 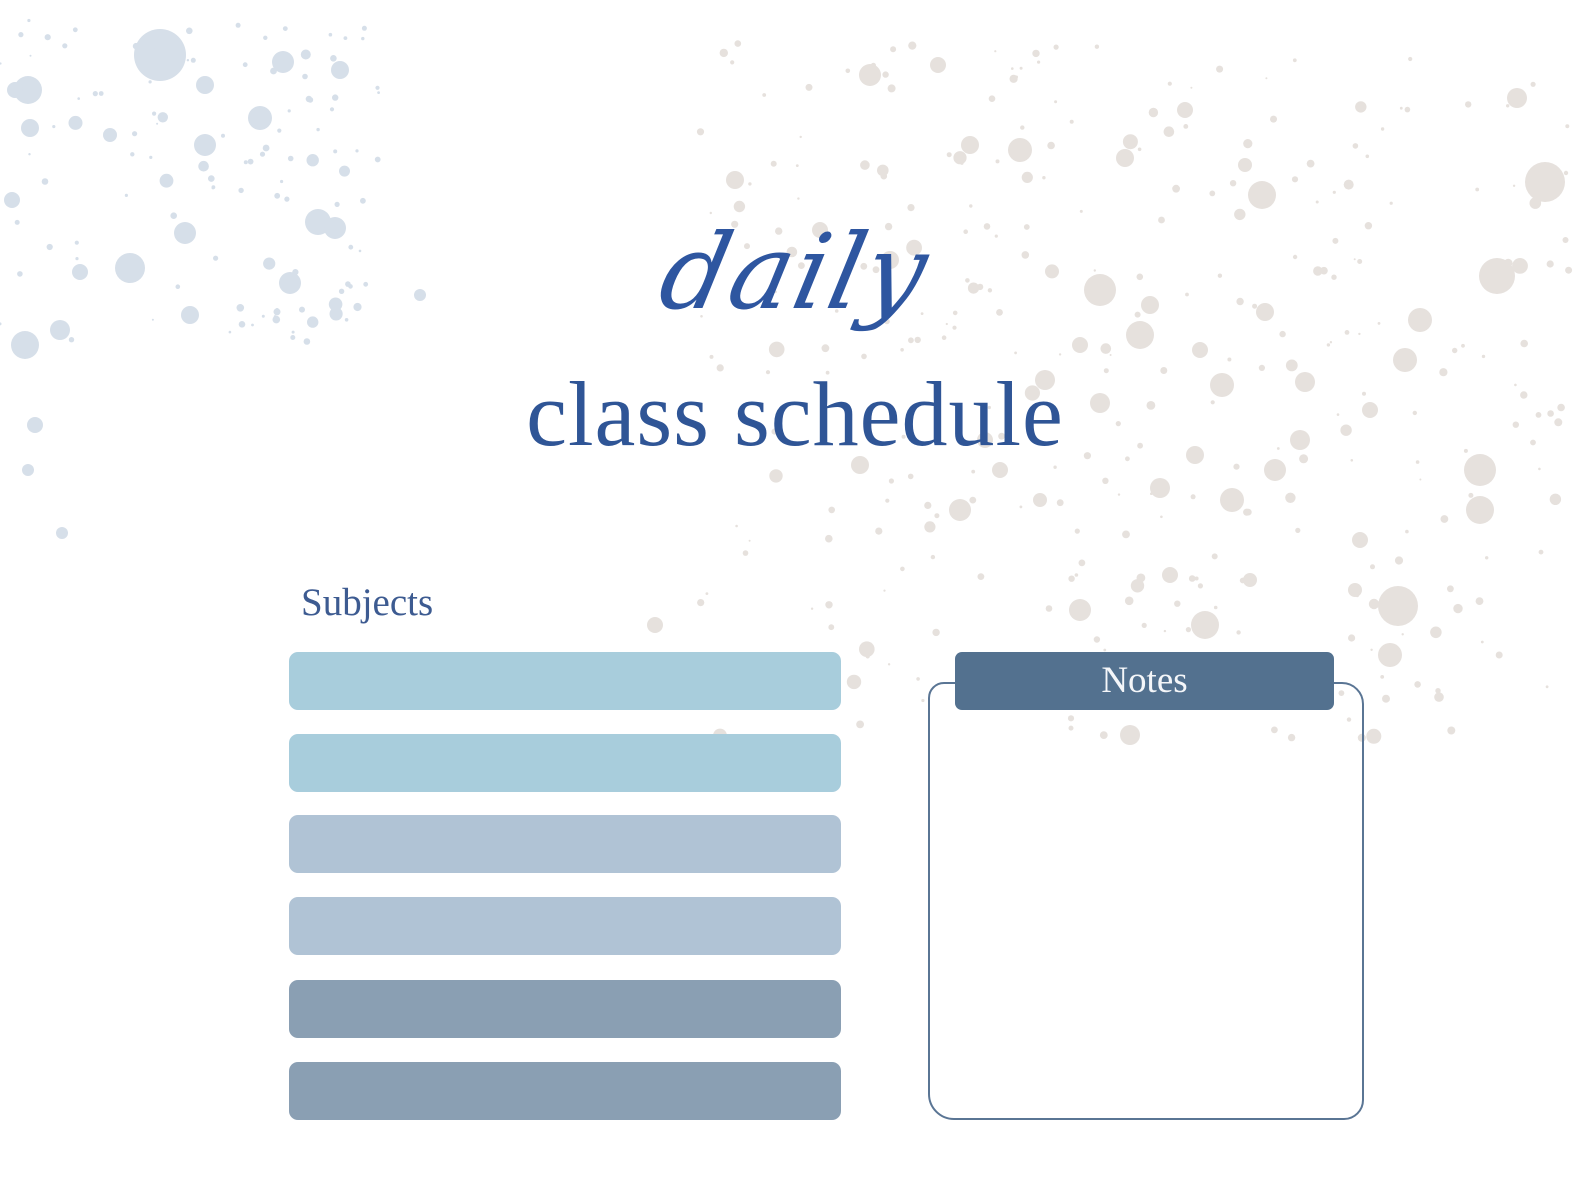 What do you see at coordinates (795, 414) in the screenshot?
I see `page-title: class schedule` at bounding box center [795, 414].